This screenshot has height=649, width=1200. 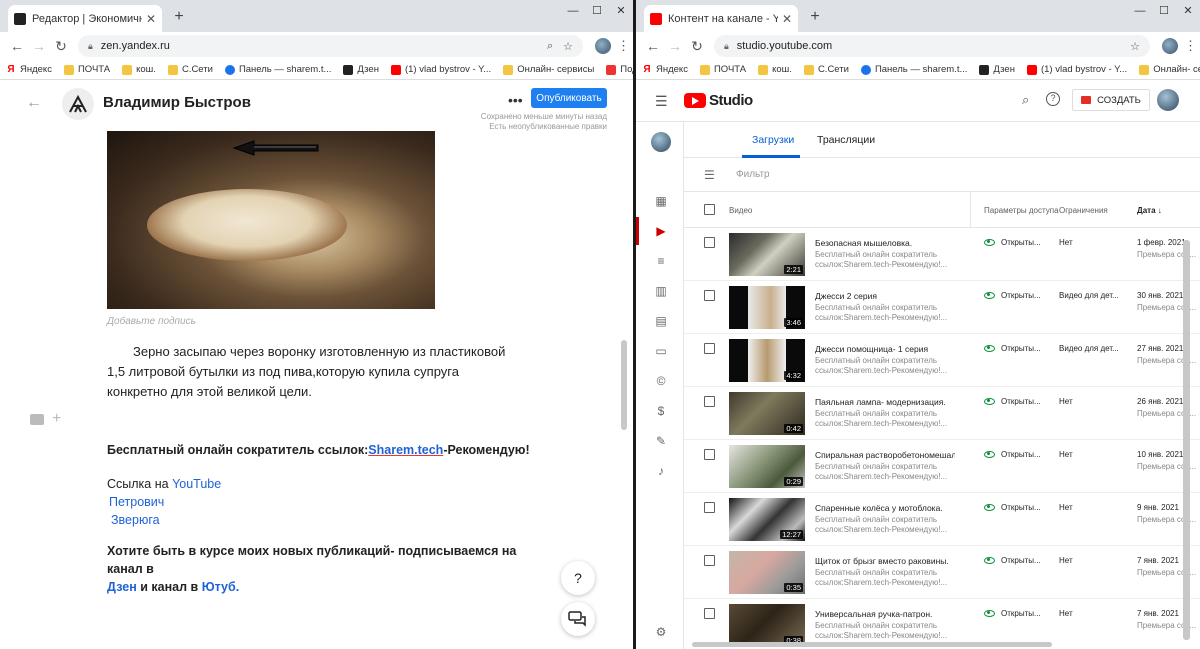 I want to click on dashboard-icon: ▦, so click(x=661, y=201).